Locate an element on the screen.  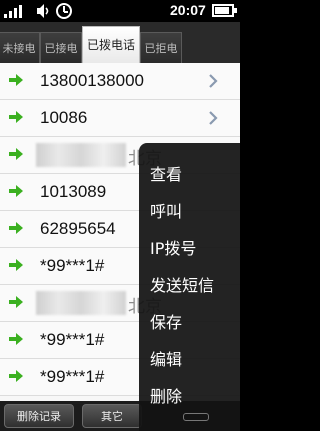
menu-item-save: 保存 is located at coordinates (166, 321).